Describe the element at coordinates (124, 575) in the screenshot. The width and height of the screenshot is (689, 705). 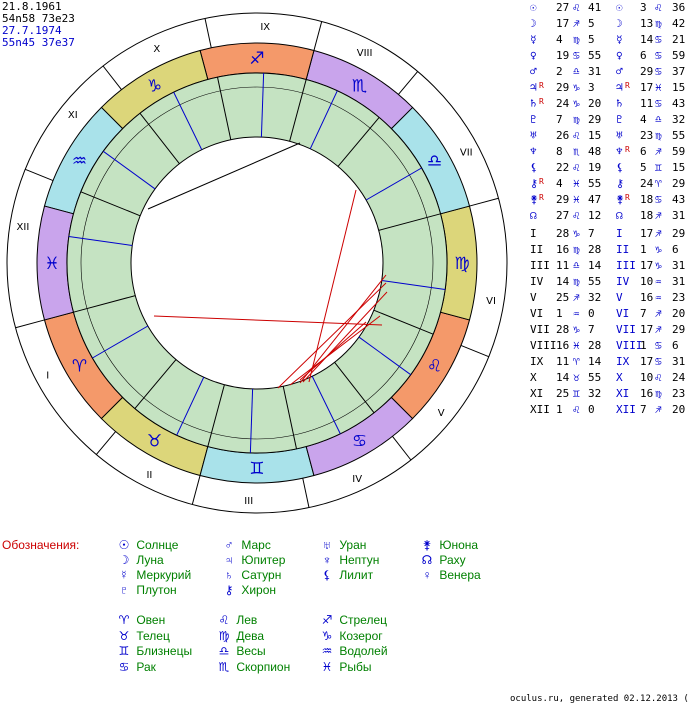
I see `legend-planet-glyph: ☿` at that location.